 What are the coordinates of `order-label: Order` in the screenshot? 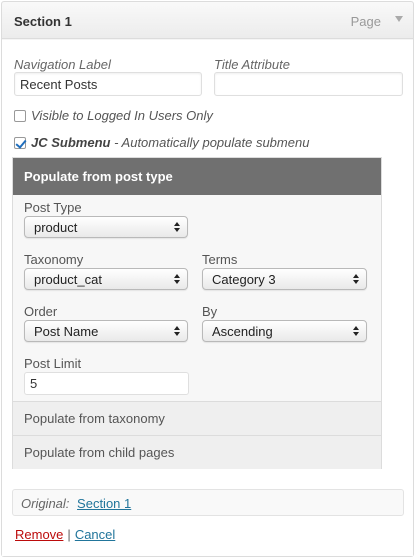 It's located at (41, 311).